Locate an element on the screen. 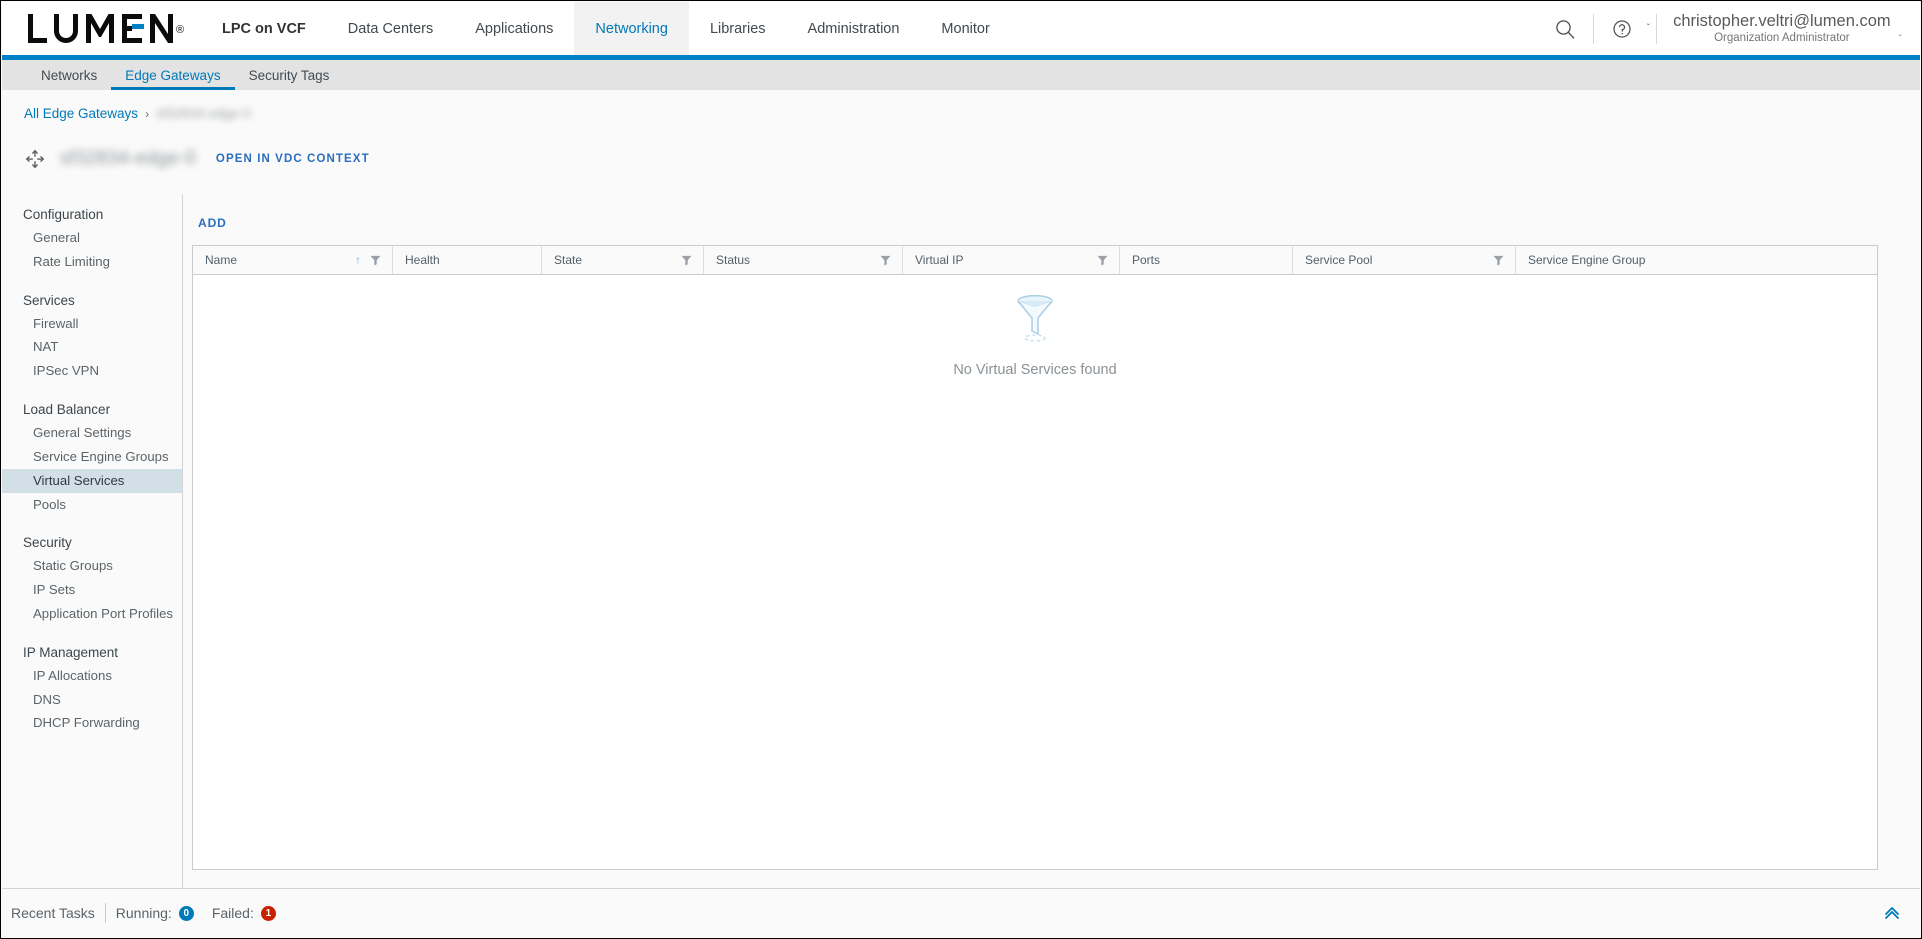 This screenshot has height=939, width=1922. section-tabs: Networks Edge Gateways Security Tags is located at coordinates (961, 75).